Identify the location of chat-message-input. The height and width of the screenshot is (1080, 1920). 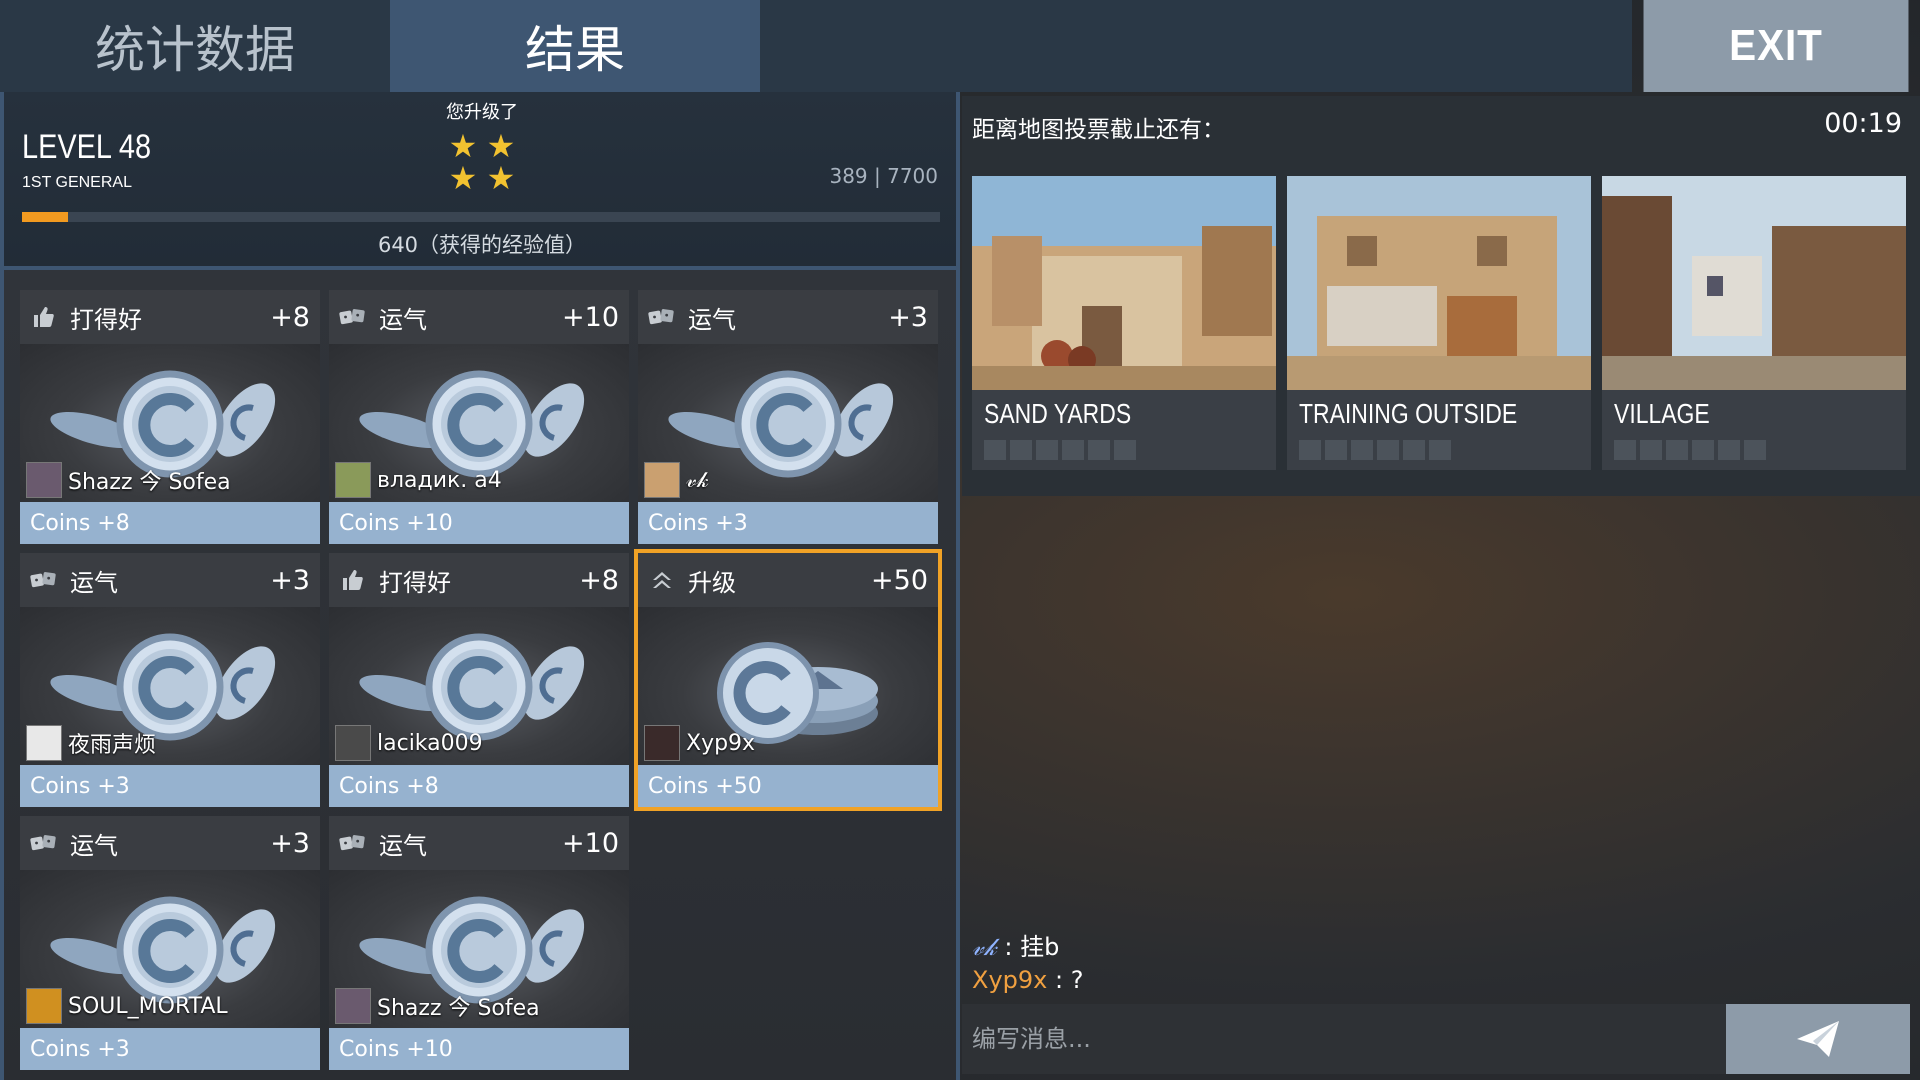
(1344, 1039).